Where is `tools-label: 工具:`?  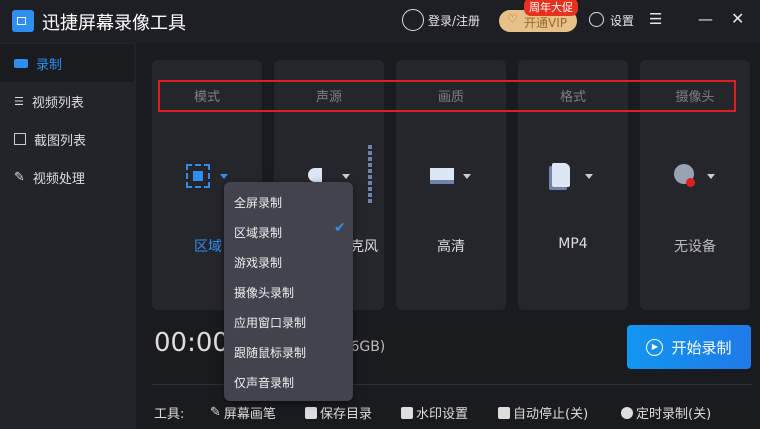
tools-label: 工具: is located at coordinates (169, 414).